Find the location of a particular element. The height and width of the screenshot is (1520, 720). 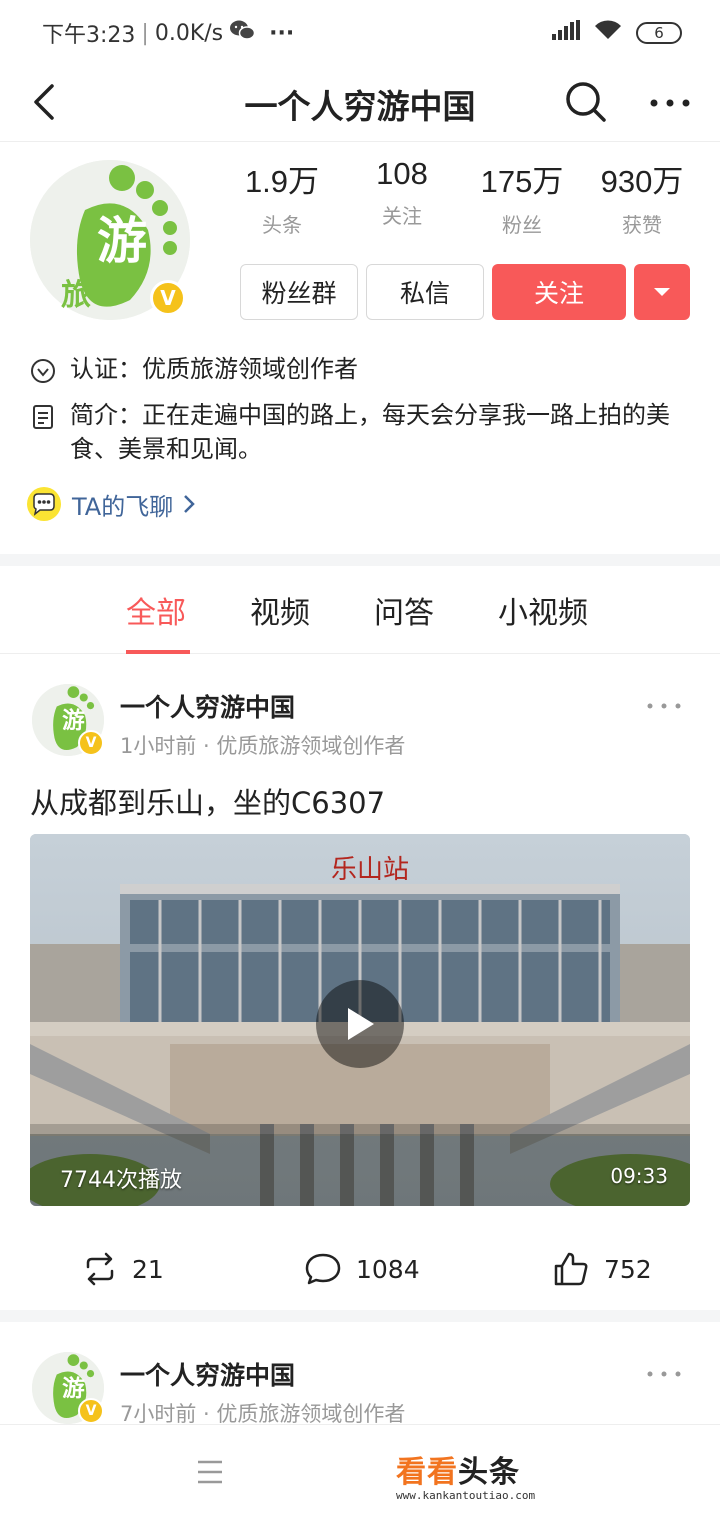

follow-button: 关注 is located at coordinates (559, 292).